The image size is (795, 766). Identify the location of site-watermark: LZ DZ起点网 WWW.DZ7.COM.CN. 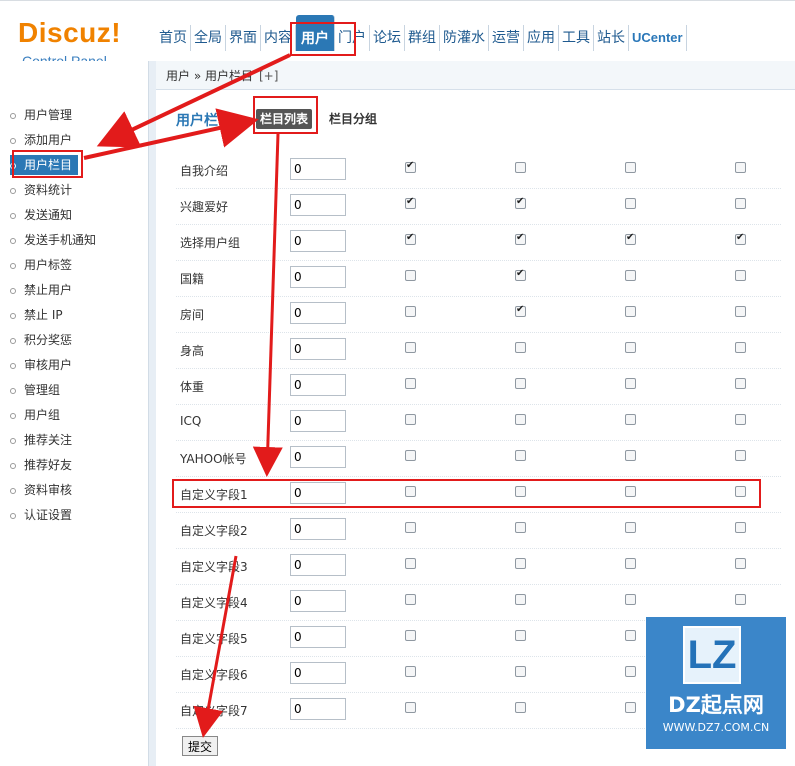
(716, 683).